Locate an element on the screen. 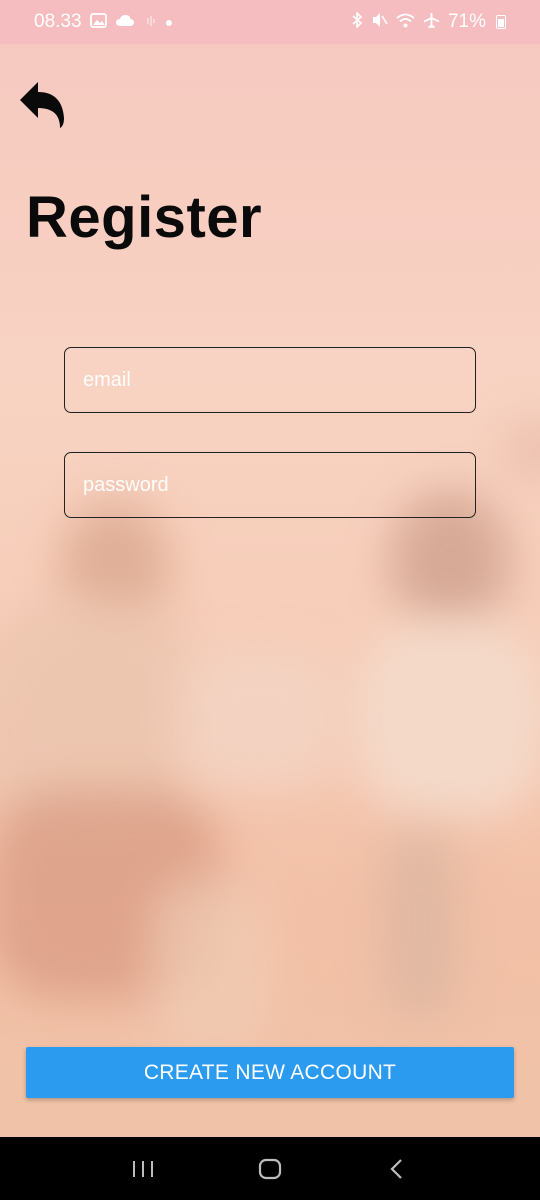 The height and width of the screenshot is (1200, 540). airplane-icon is located at coordinates (431, 22).